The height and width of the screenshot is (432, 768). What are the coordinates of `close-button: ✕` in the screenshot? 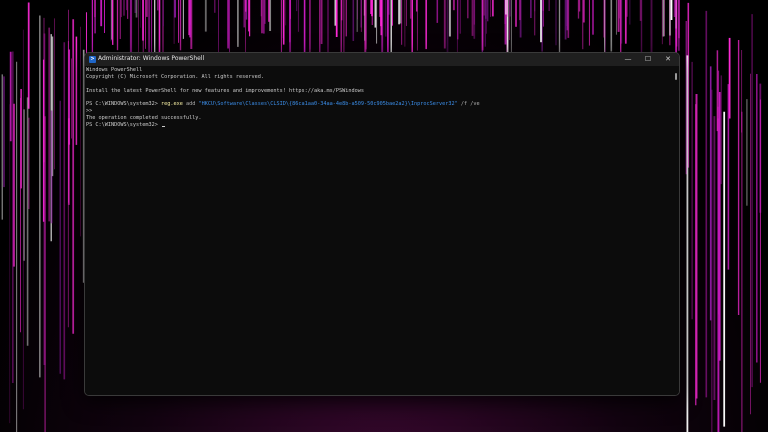 It's located at (668, 59).